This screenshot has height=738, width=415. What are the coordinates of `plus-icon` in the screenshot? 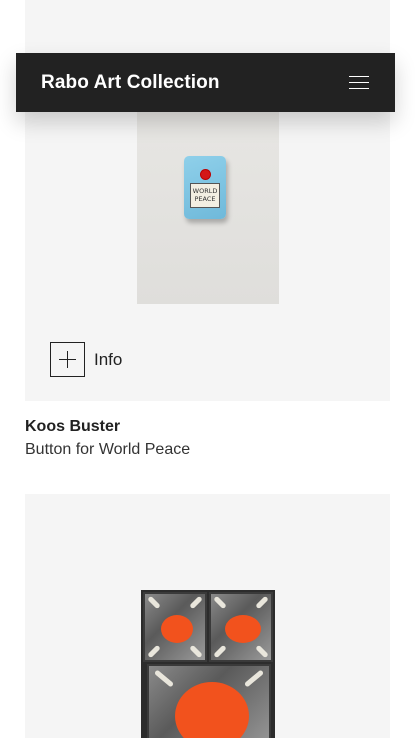 It's located at (67, 359).